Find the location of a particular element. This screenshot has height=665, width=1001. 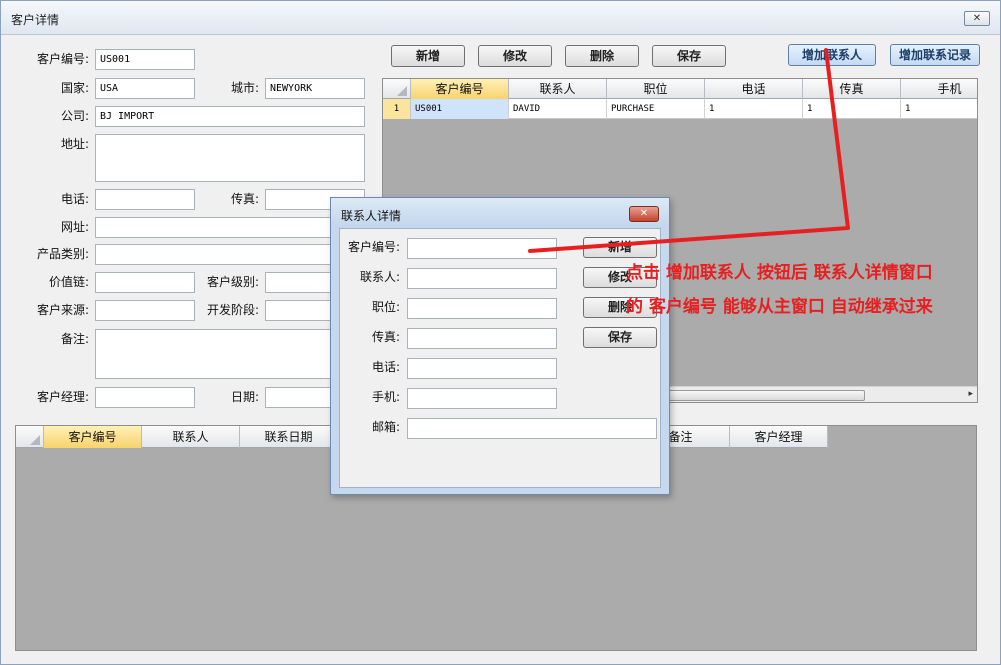

annotation-arrow is located at coordinates (689, 150).